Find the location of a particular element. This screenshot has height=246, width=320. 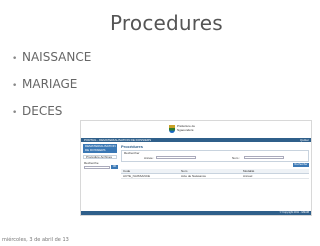

table-cell: Annuel is located at coordinates (248, 176).